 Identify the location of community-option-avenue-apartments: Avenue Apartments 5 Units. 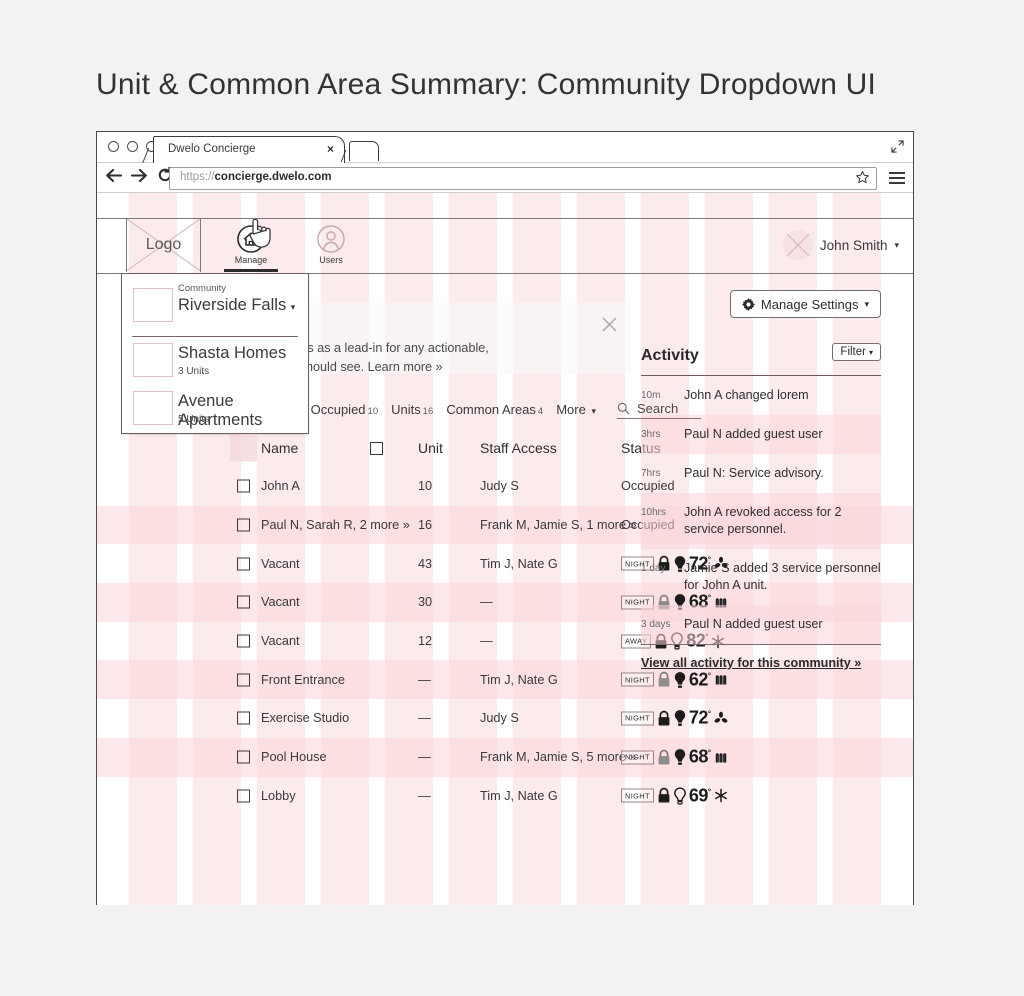
(215, 409).